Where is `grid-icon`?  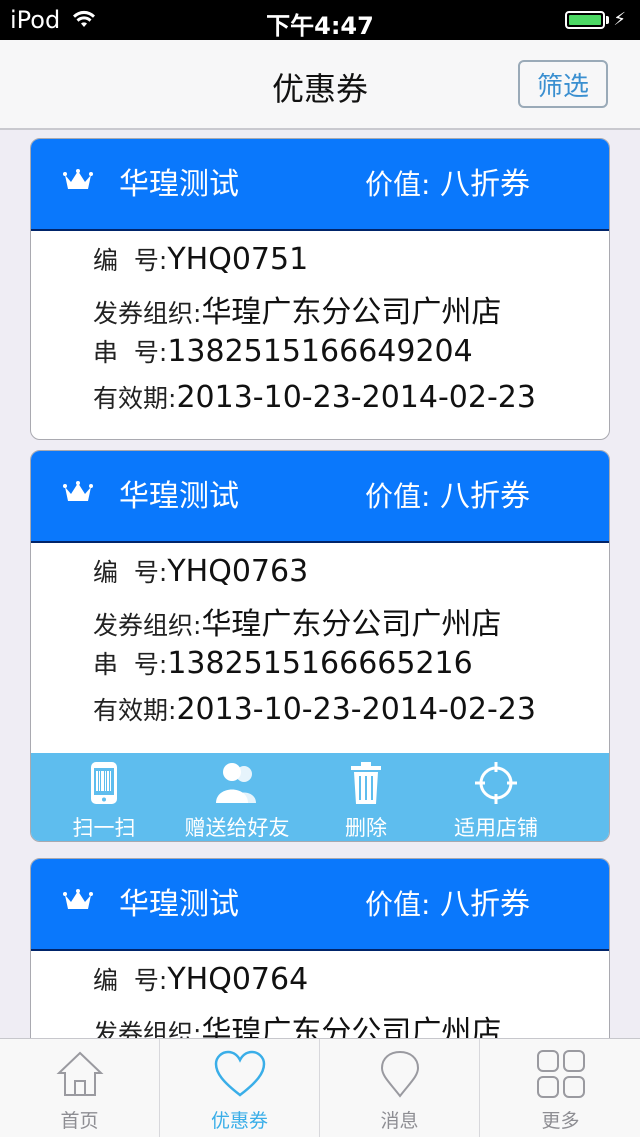 grid-icon is located at coordinates (560, 1076).